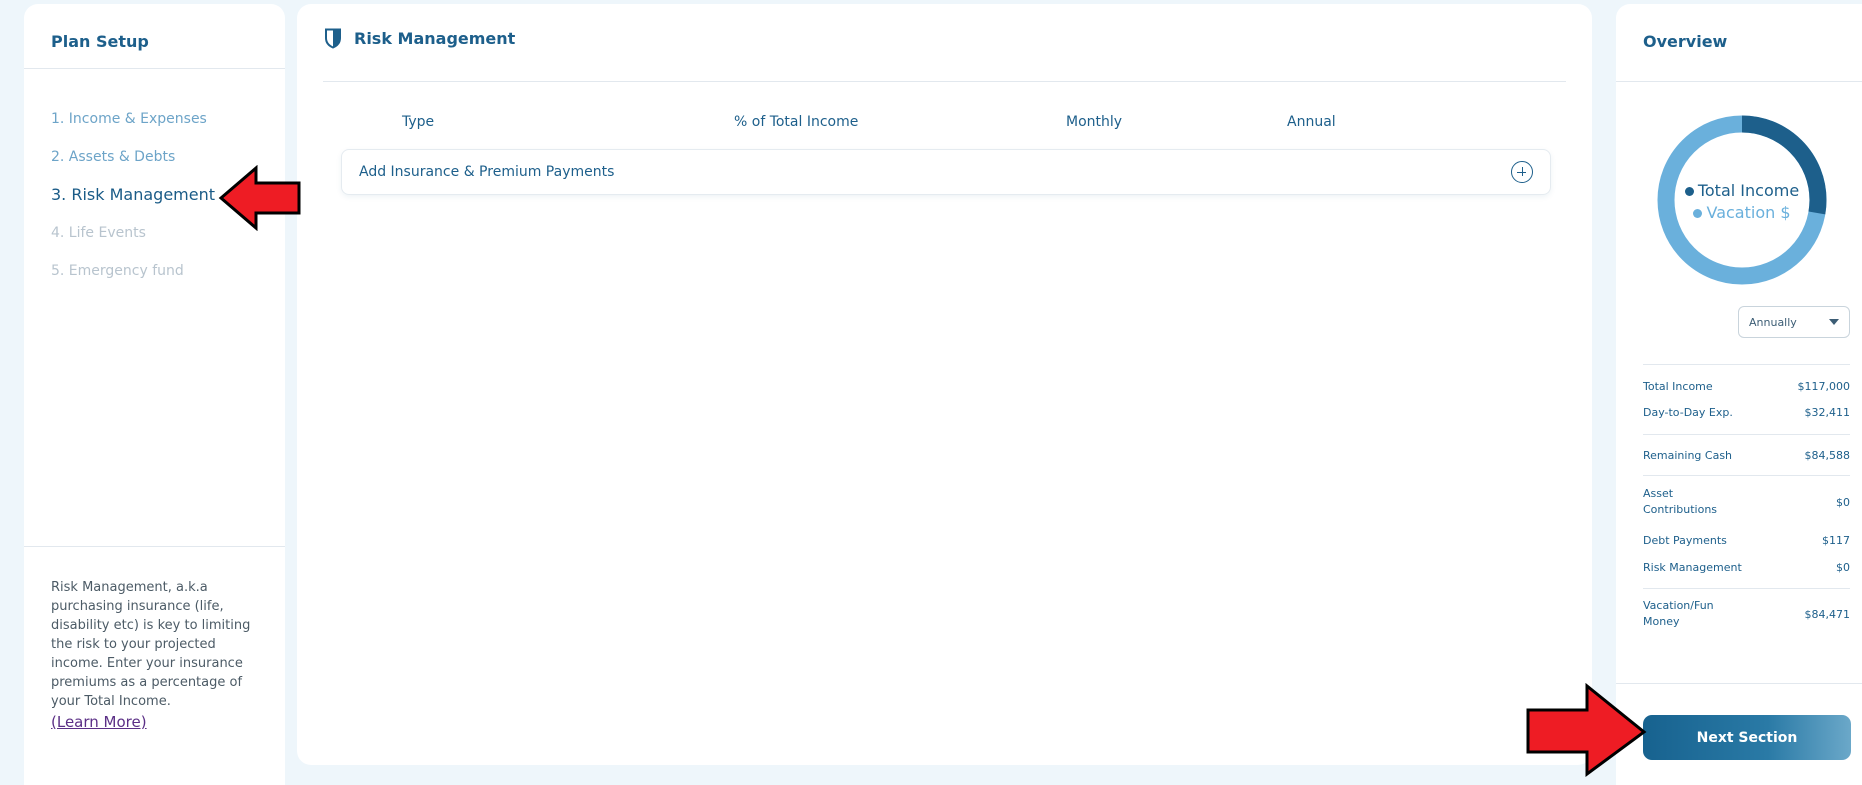 This screenshot has width=1862, height=785. I want to click on annotation-arrow-left, so click(259, 198).